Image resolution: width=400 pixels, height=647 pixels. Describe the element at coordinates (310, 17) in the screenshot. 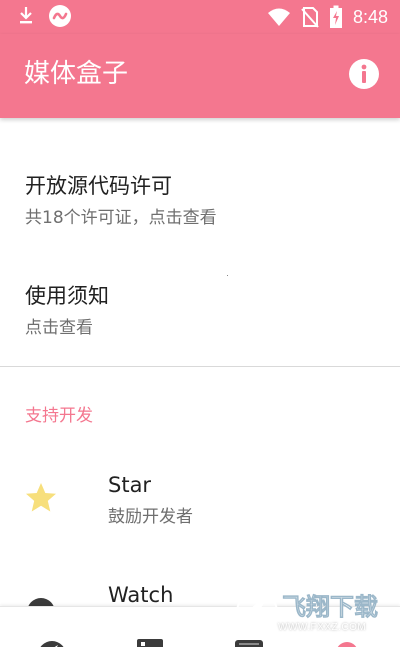

I see `no-sim-icon` at that location.